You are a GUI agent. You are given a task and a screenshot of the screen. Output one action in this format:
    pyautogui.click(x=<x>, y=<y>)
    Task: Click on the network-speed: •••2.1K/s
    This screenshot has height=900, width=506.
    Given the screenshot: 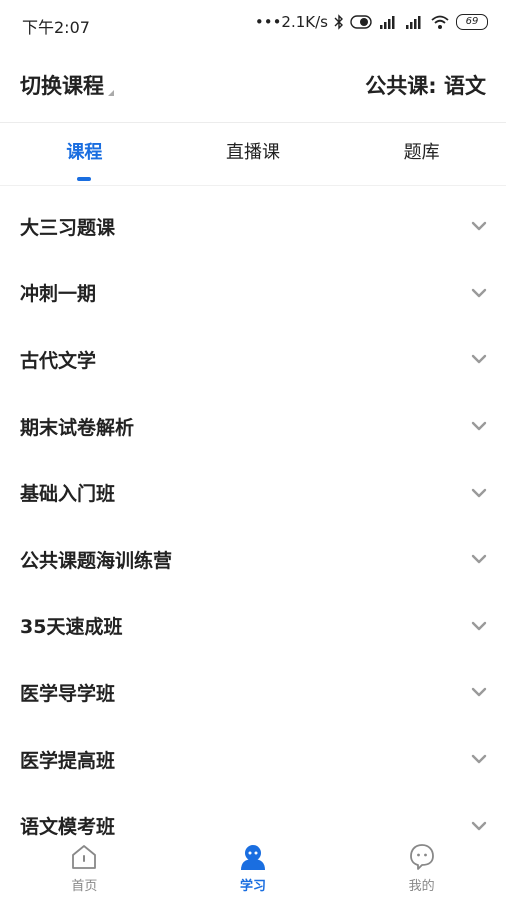 What is the action you would take?
    pyautogui.click(x=291, y=22)
    